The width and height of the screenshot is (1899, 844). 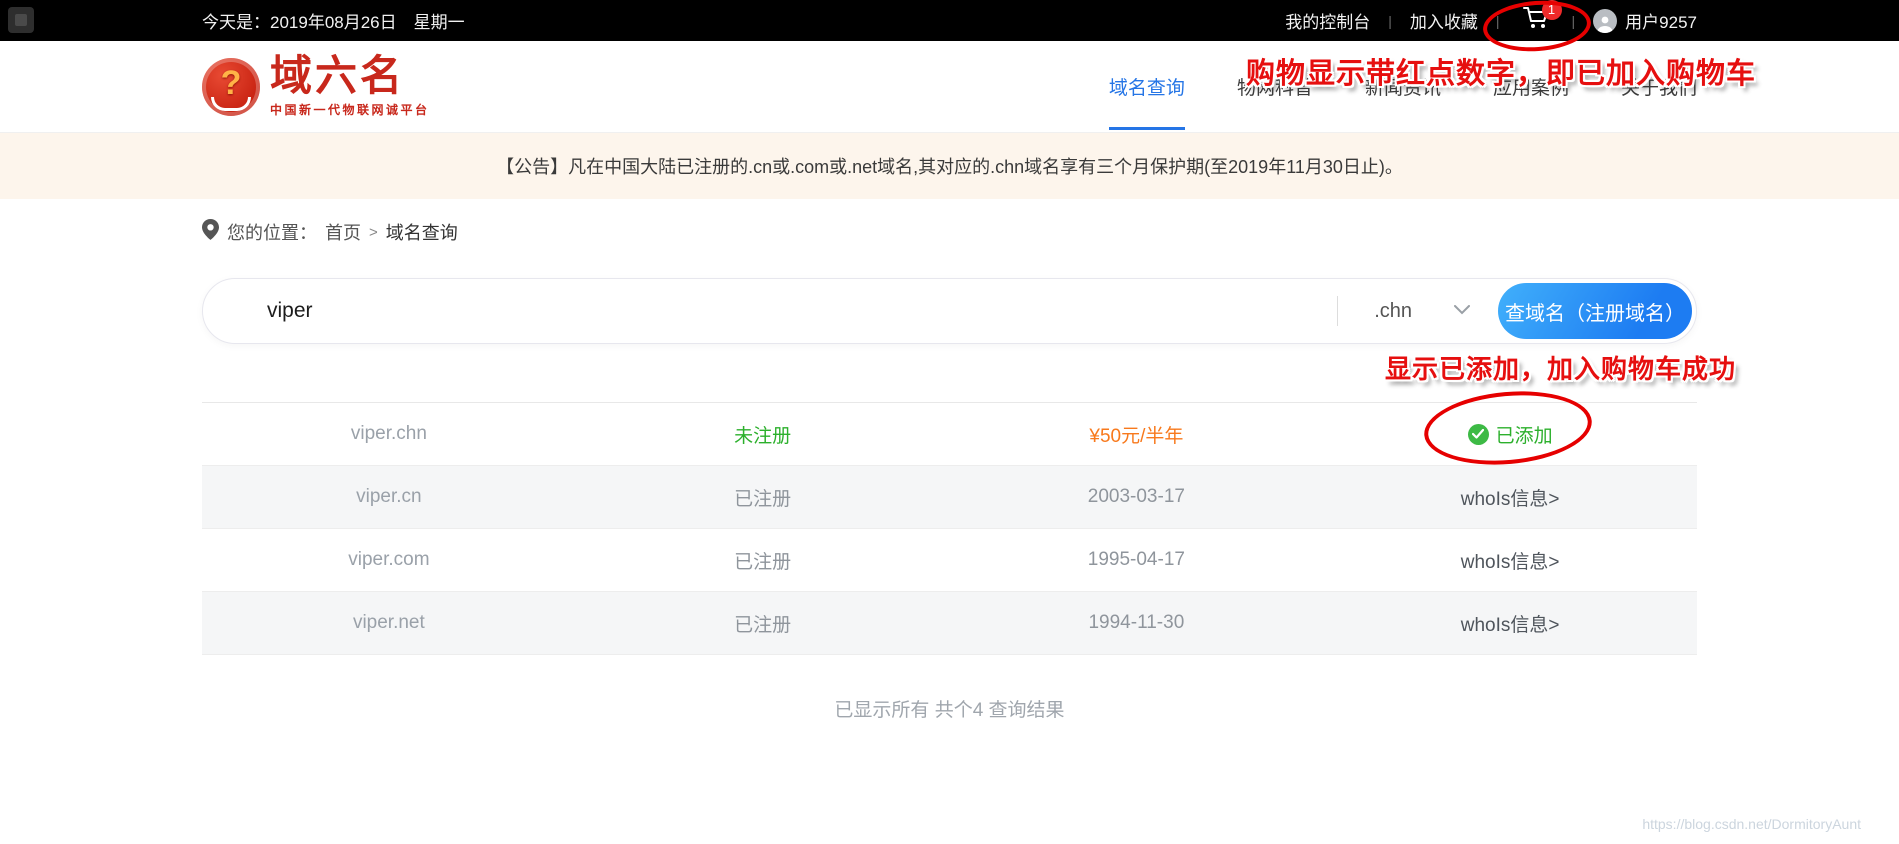 What do you see at coordinates (333, 22) in the screenshot?
I see `current-date: 今天是：2019年08月26日 星期一` at bounding box center [333, 22].